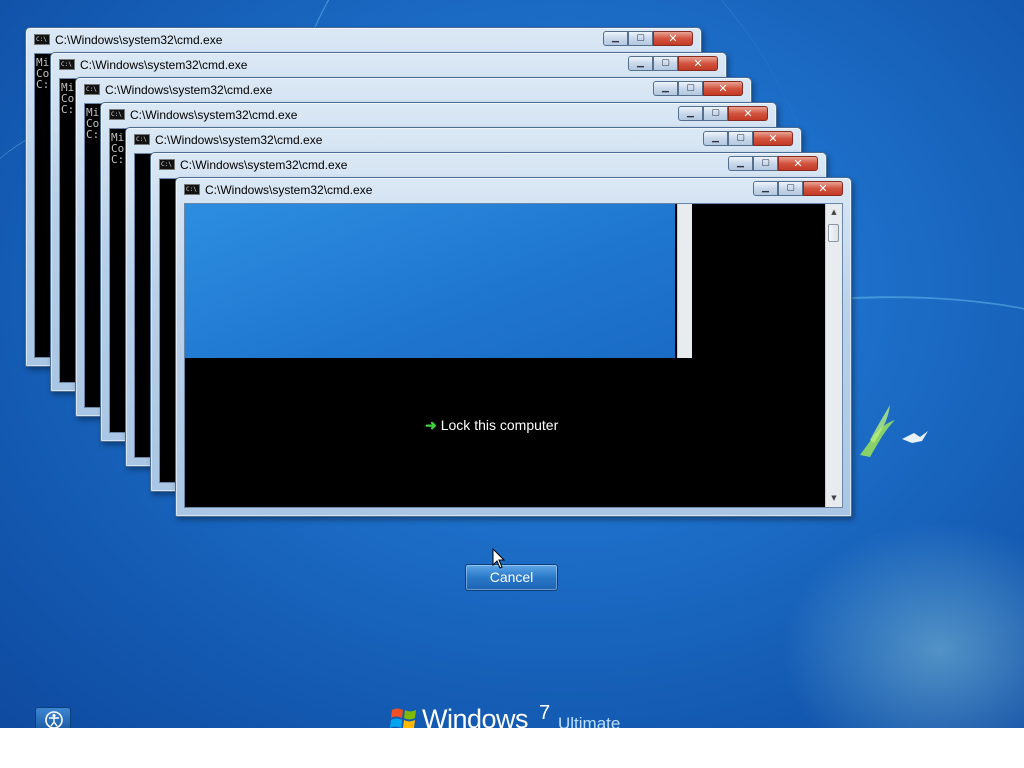  I want to click on scroll-down-arrow-icon: ▼, so click(834, 498).